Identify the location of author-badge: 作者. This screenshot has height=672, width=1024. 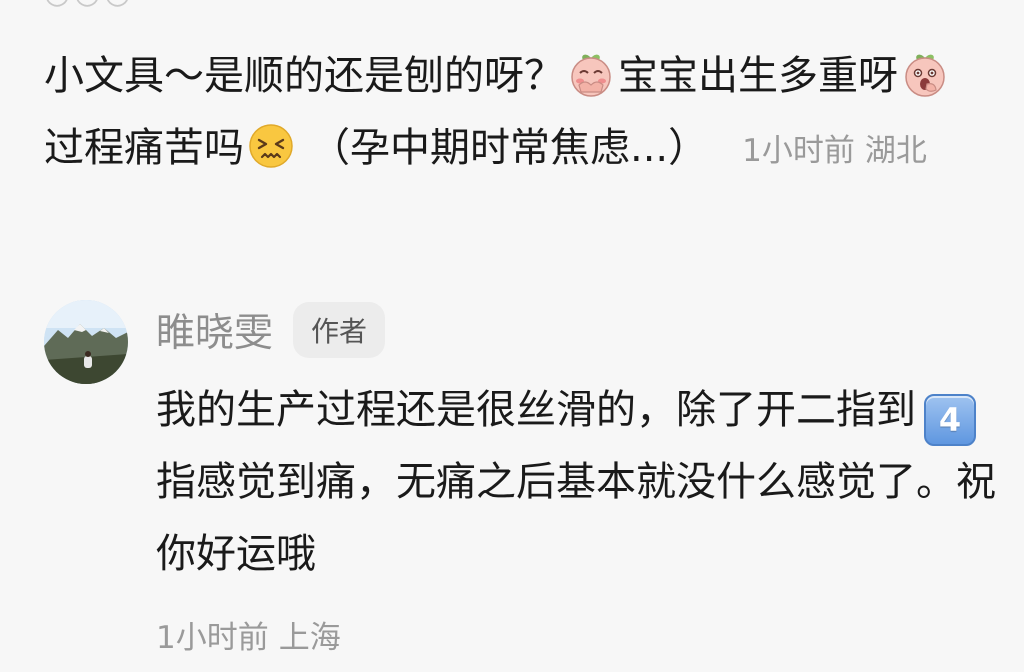
(339, 330).